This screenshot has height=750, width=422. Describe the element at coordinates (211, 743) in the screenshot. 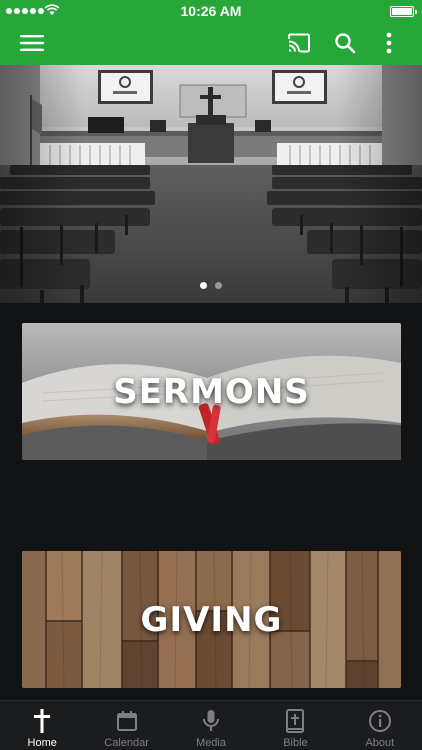

I see `tab-media-label: Media` at that location.